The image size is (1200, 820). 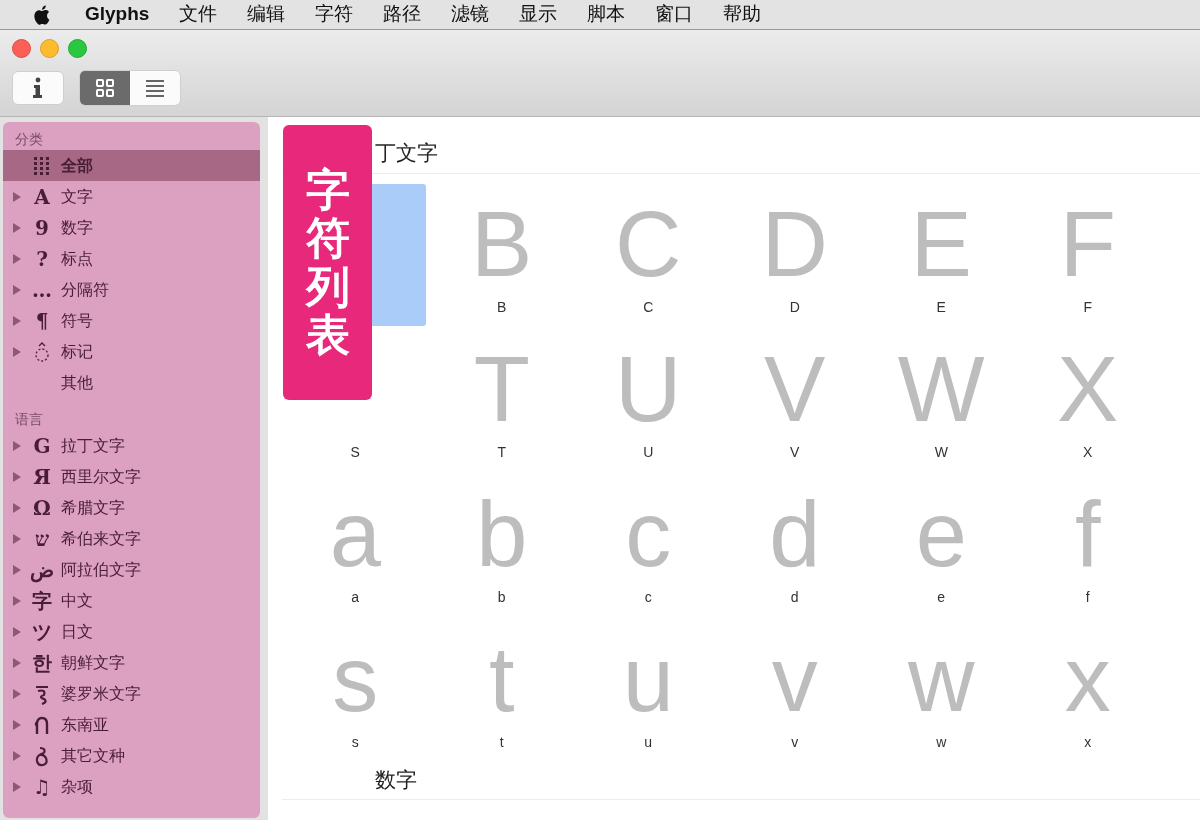 I want to click on sidebar-item: 东南亚, so click(x=131, y=724).